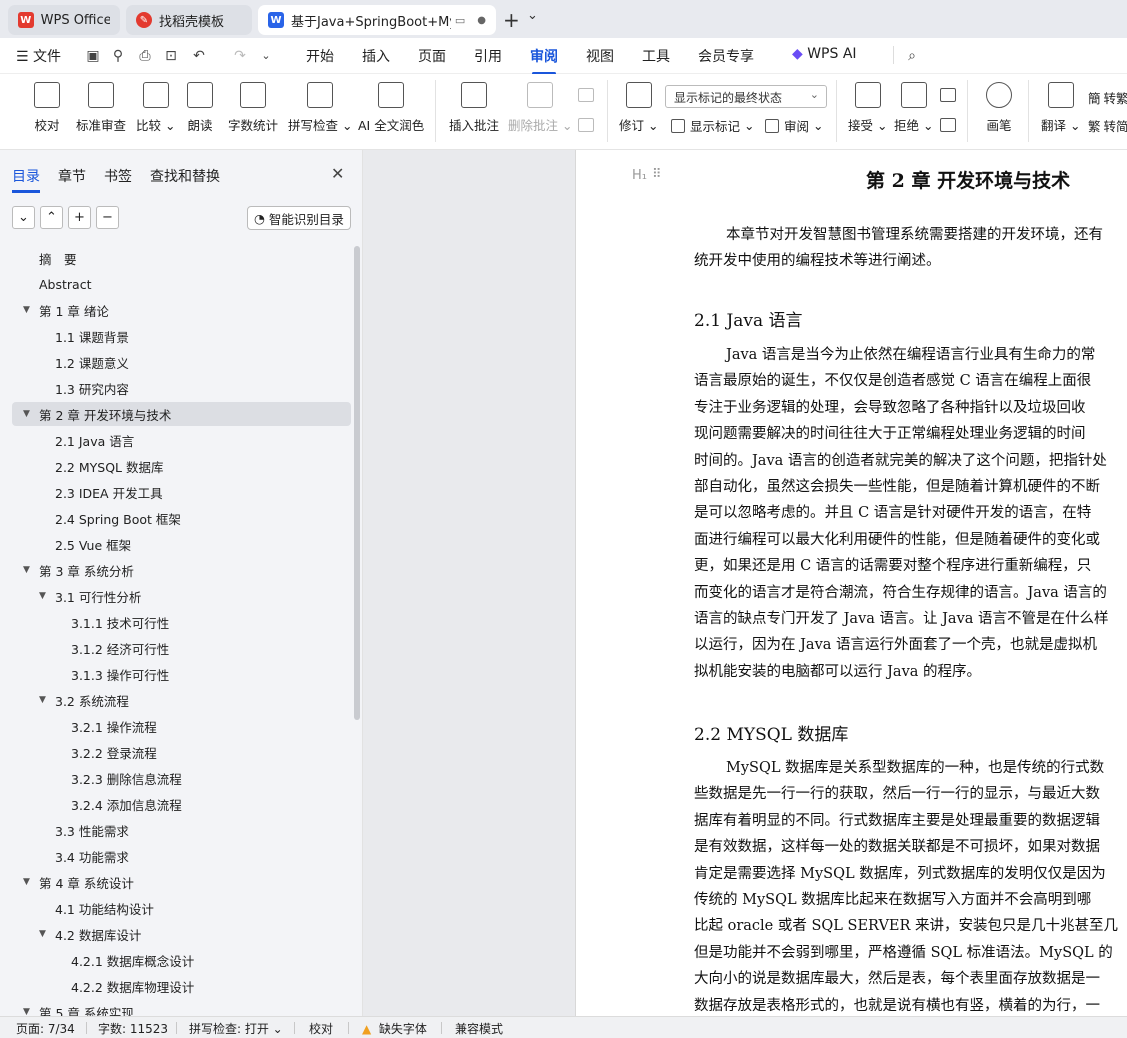 Image resolution: width=1127 pixels, height=1038 pixels. What do you see at coordinates (145, 56) in the screenshot?
I see `print-icon: ⎙` at bounding box center [145, 56].